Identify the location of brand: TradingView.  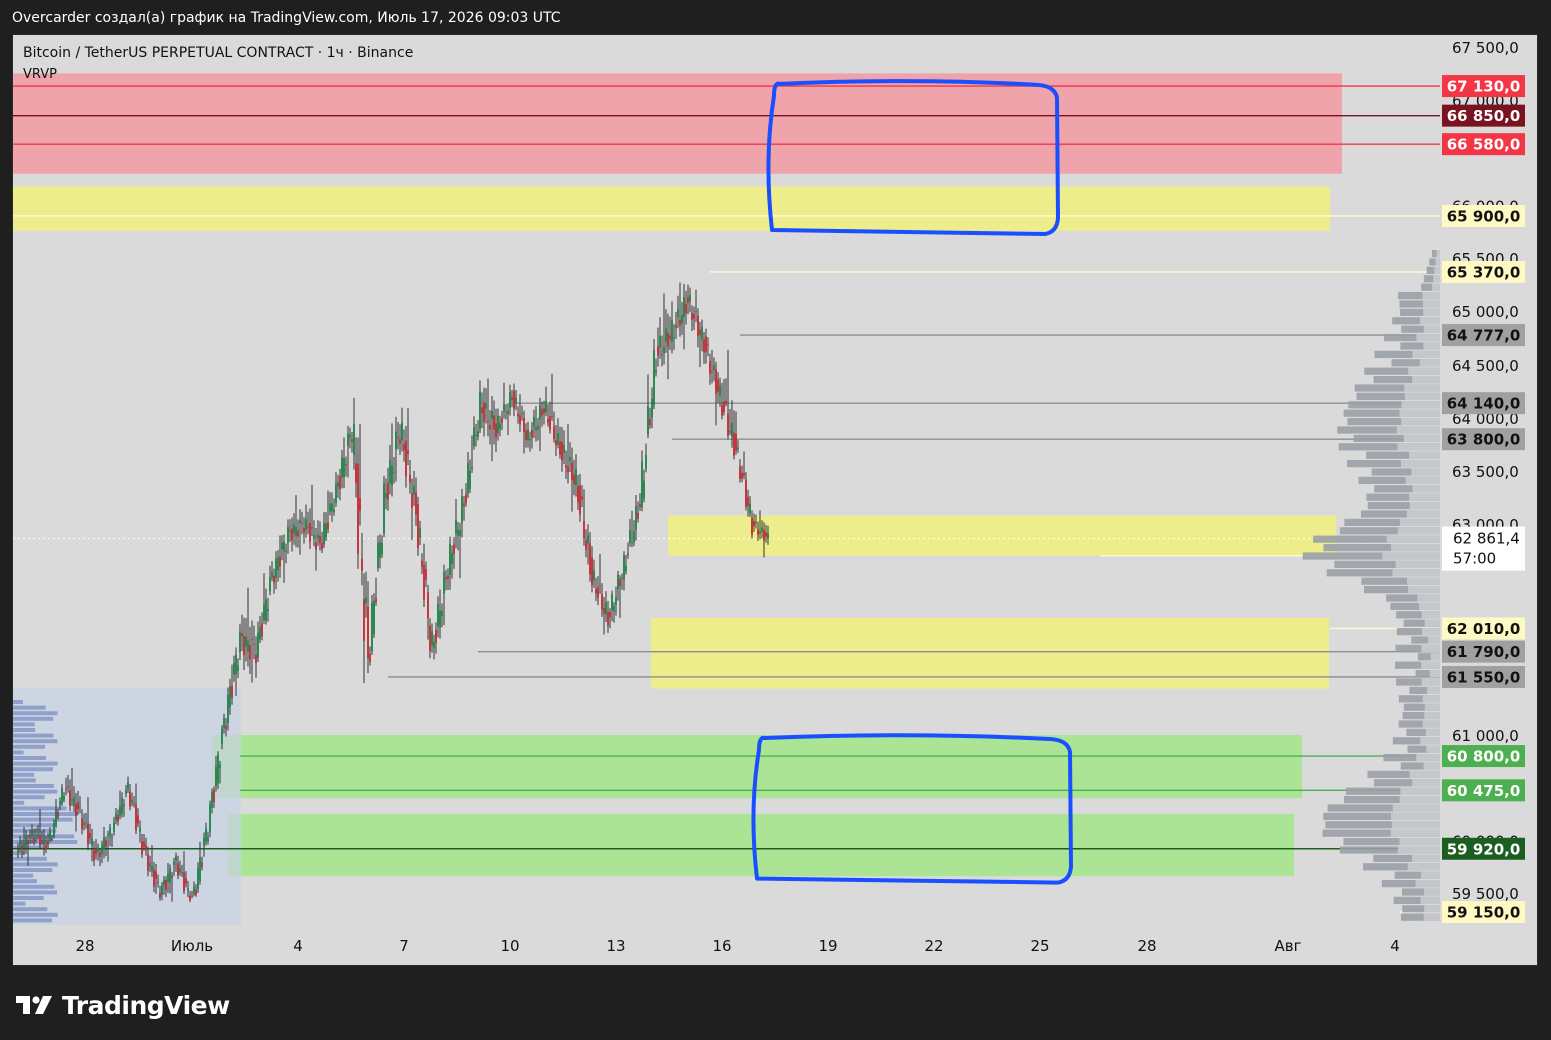
(123, 1005).